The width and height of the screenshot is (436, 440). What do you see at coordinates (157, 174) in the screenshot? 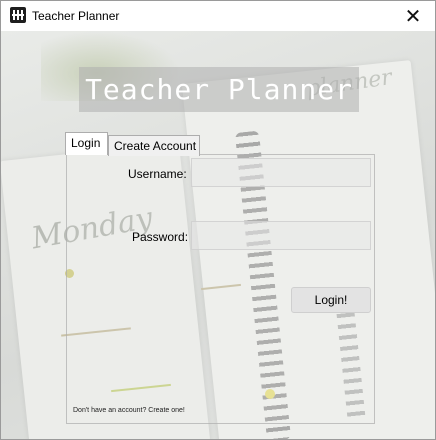
I see `username-label: Username:` at bounding box center [157, 174].